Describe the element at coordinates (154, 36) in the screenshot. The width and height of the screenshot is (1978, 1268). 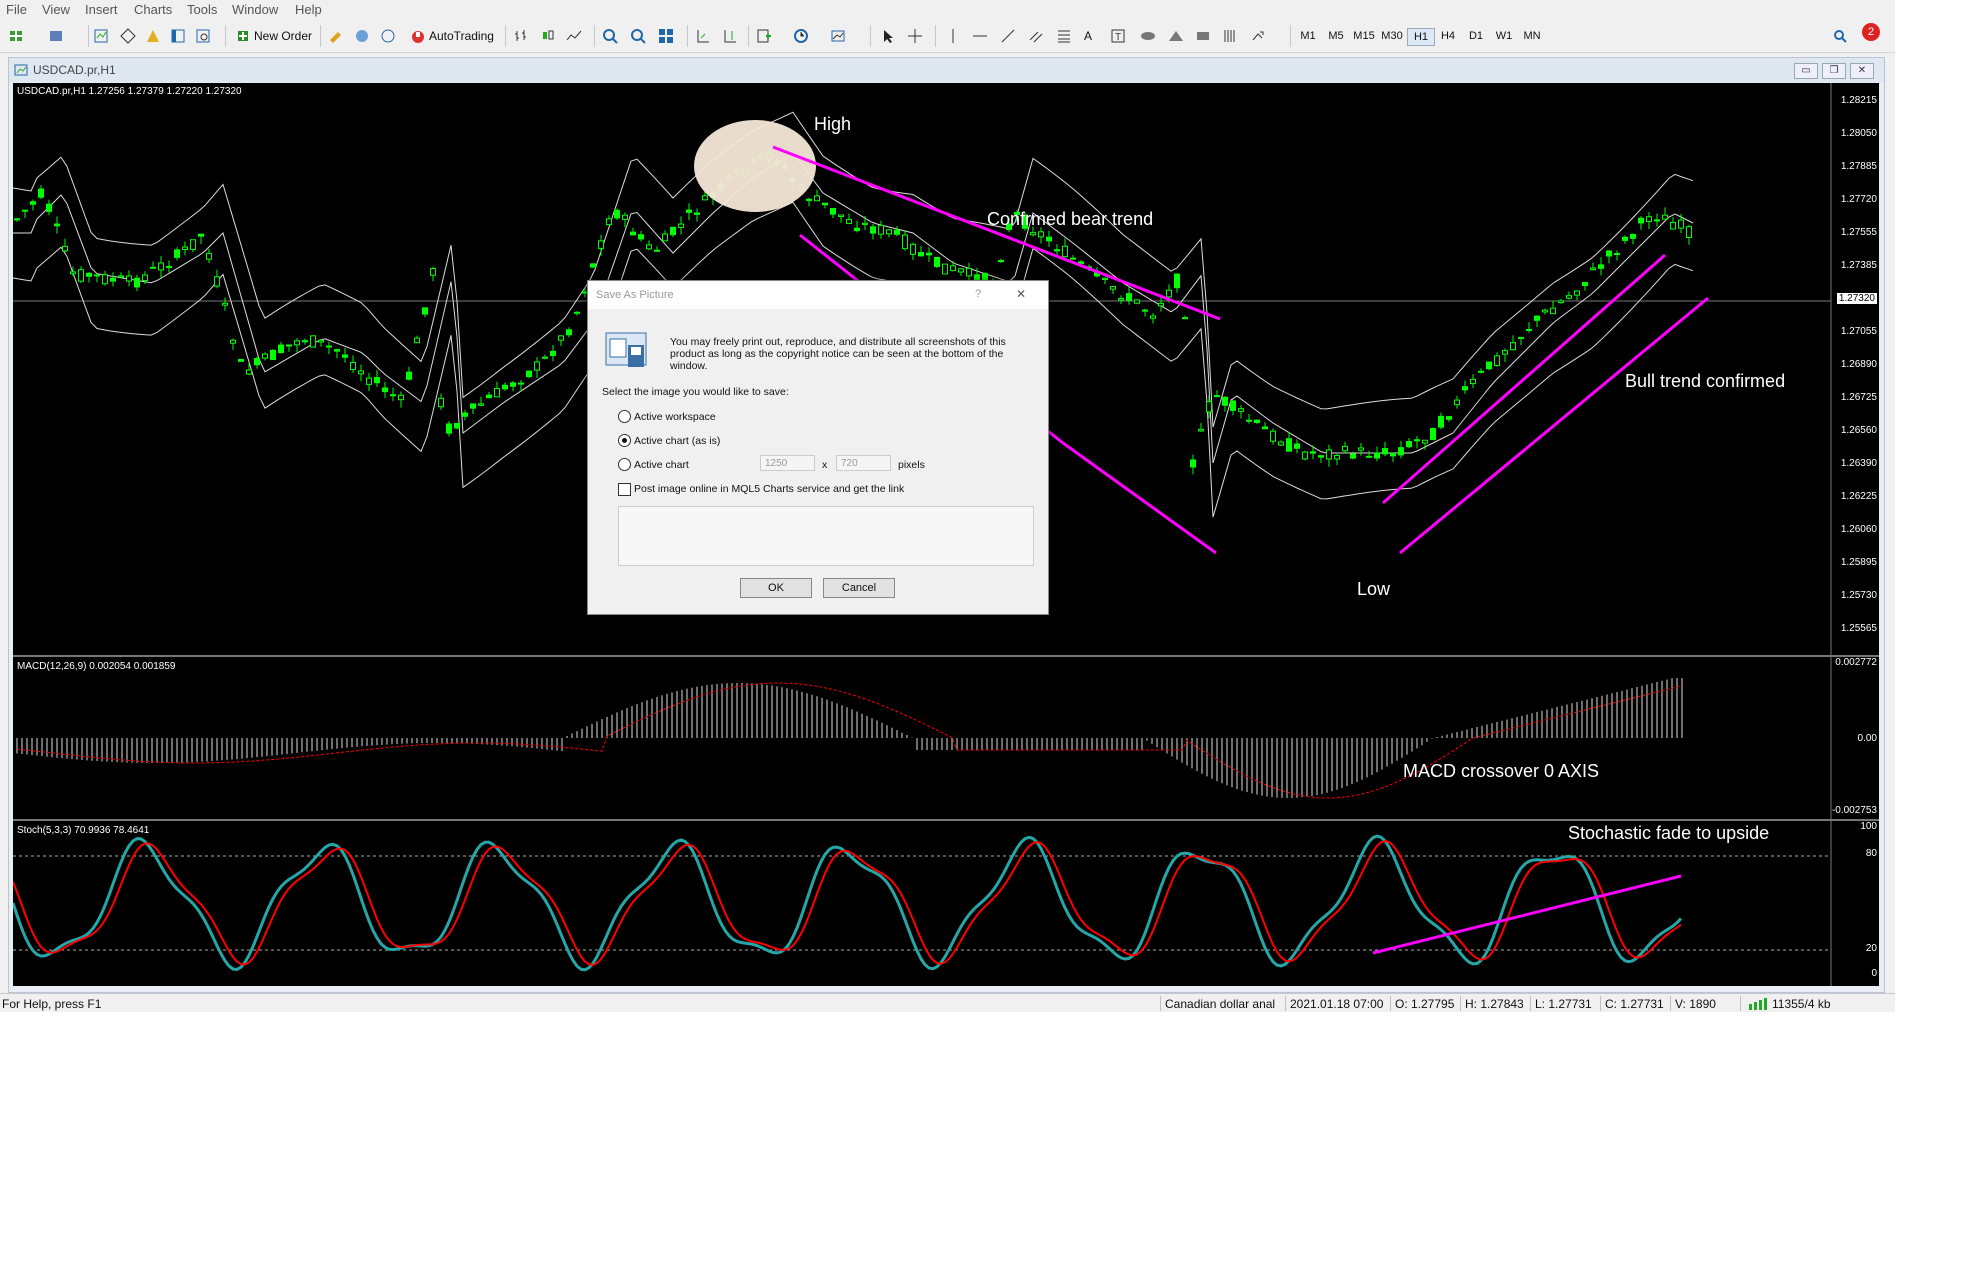
I see `navigator-icon` at that location.